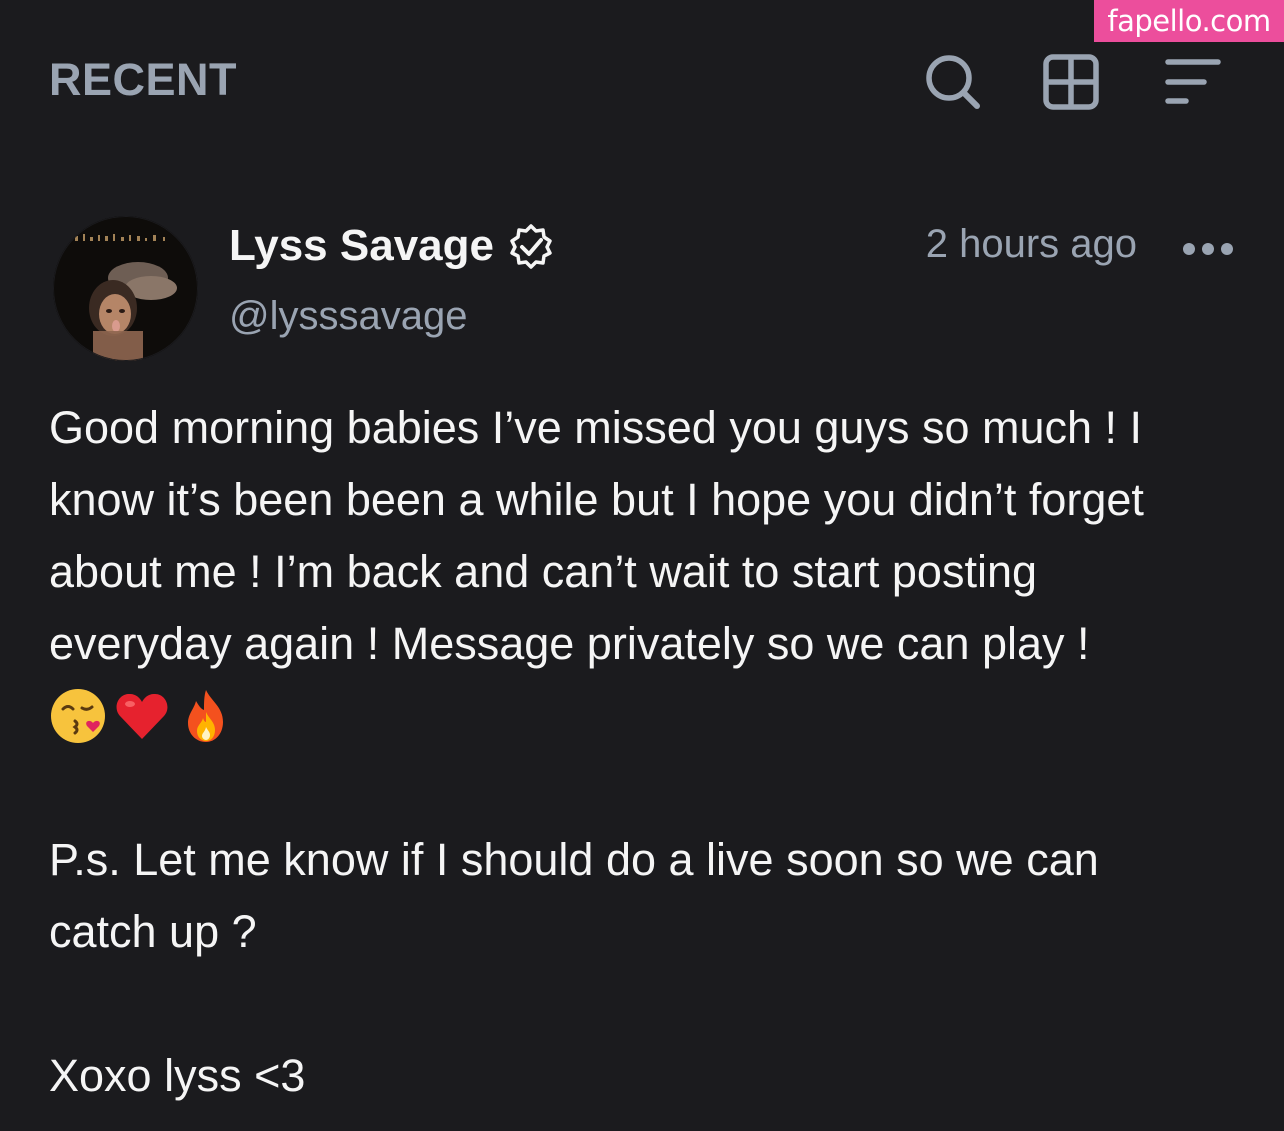  What do you see at coordinates (643, 289) in the screenshot?
I see `post-header: Lyss Savage @lysssavage 2 hours ago` at bounding box center [643, 289].